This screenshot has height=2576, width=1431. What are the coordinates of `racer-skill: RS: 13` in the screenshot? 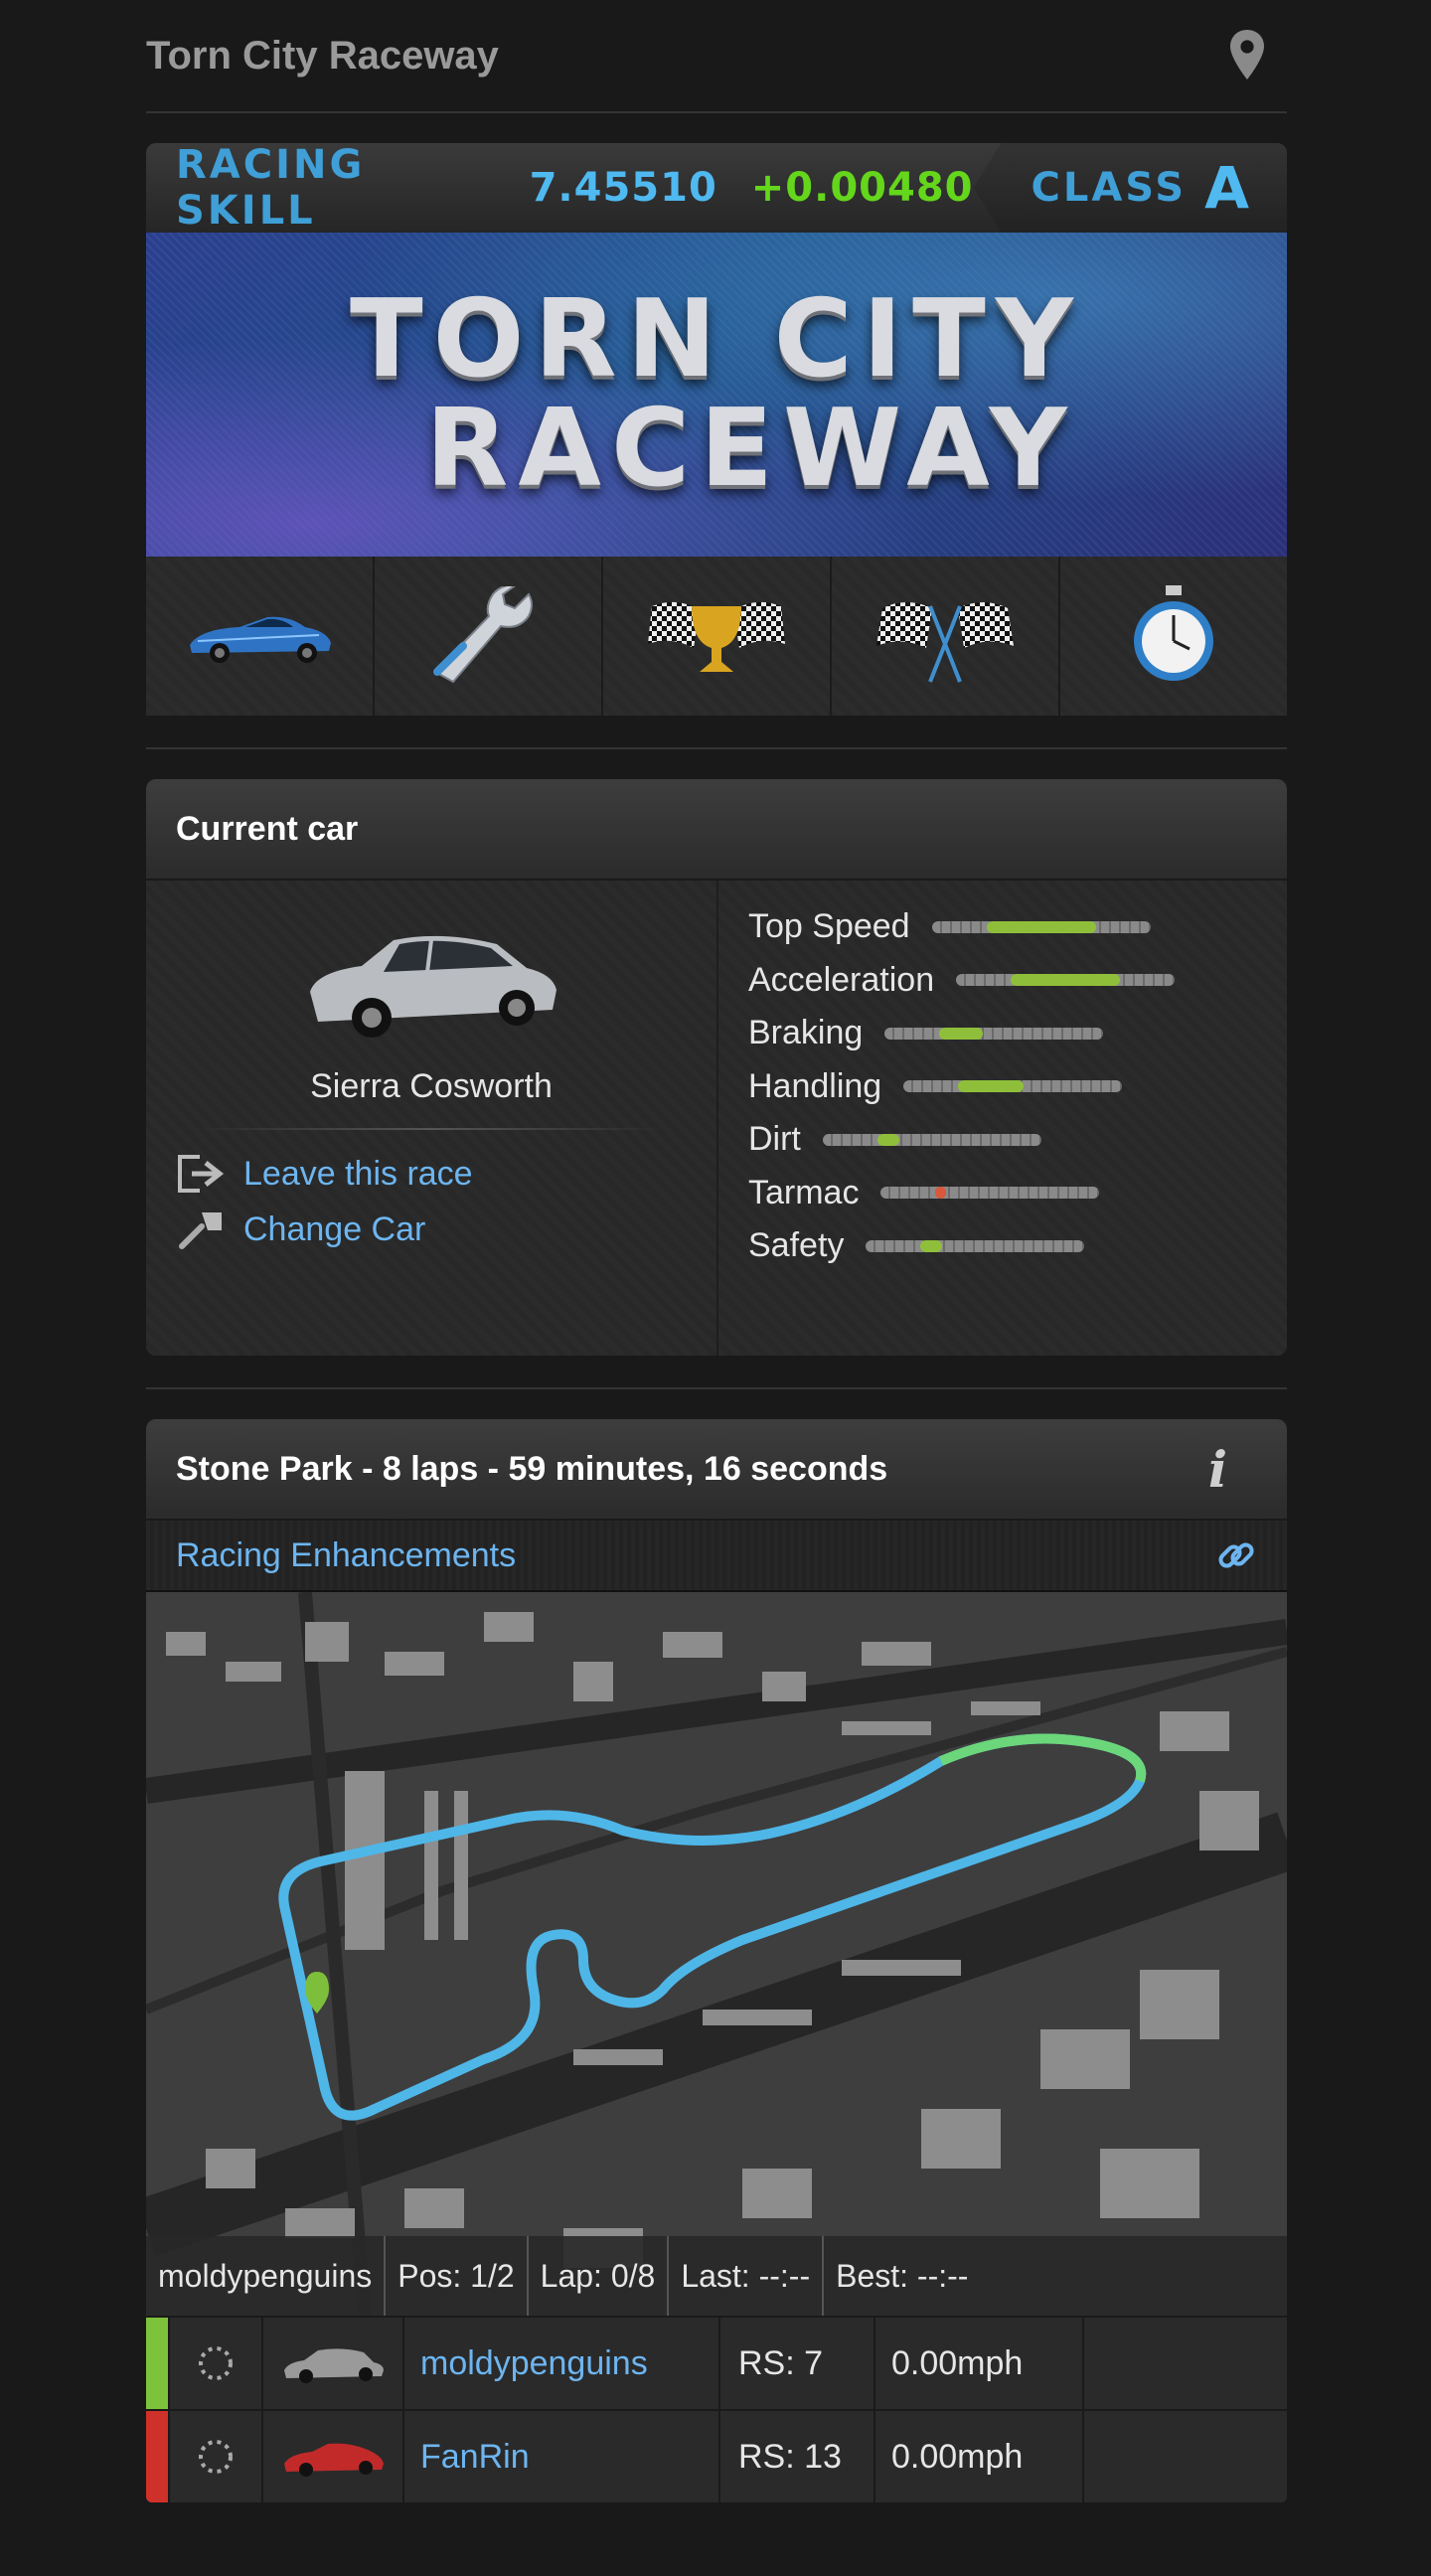 It's located at (797, 2456).